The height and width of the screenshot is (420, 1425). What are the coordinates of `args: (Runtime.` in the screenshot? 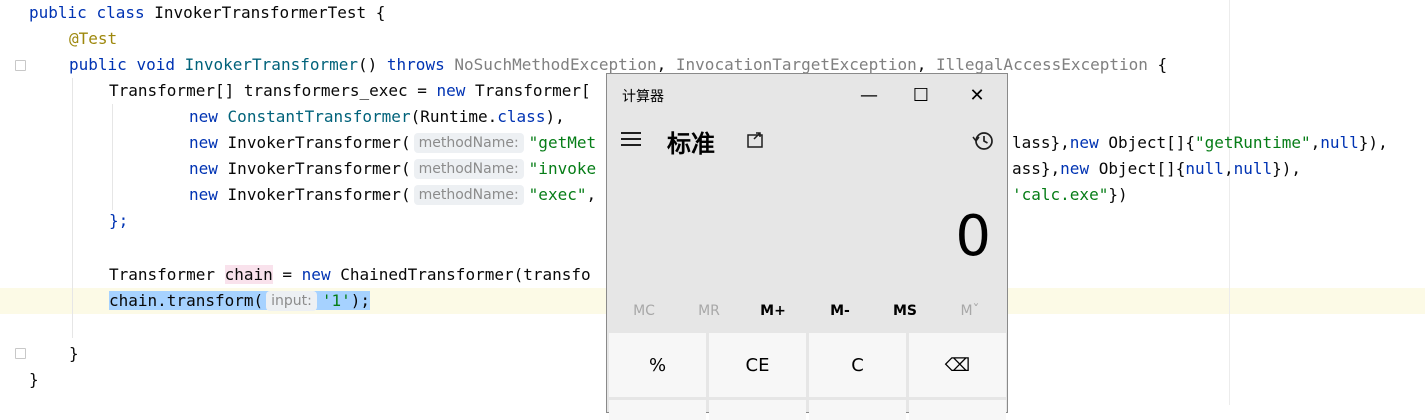 It's located at (454, 116).